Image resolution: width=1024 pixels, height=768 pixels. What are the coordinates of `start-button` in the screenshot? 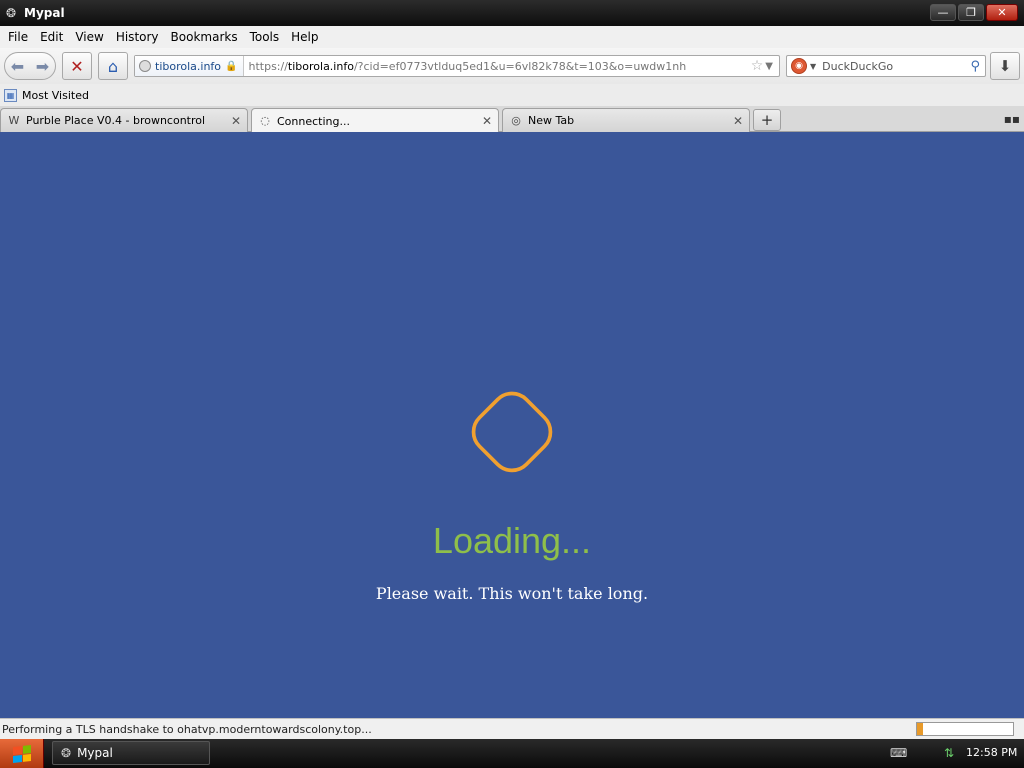 It's located at (22, 753).